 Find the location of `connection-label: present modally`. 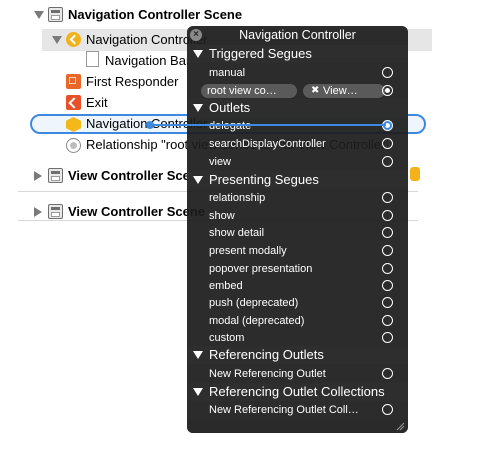

connection-label: present modally is located at coordinates (248, 251).